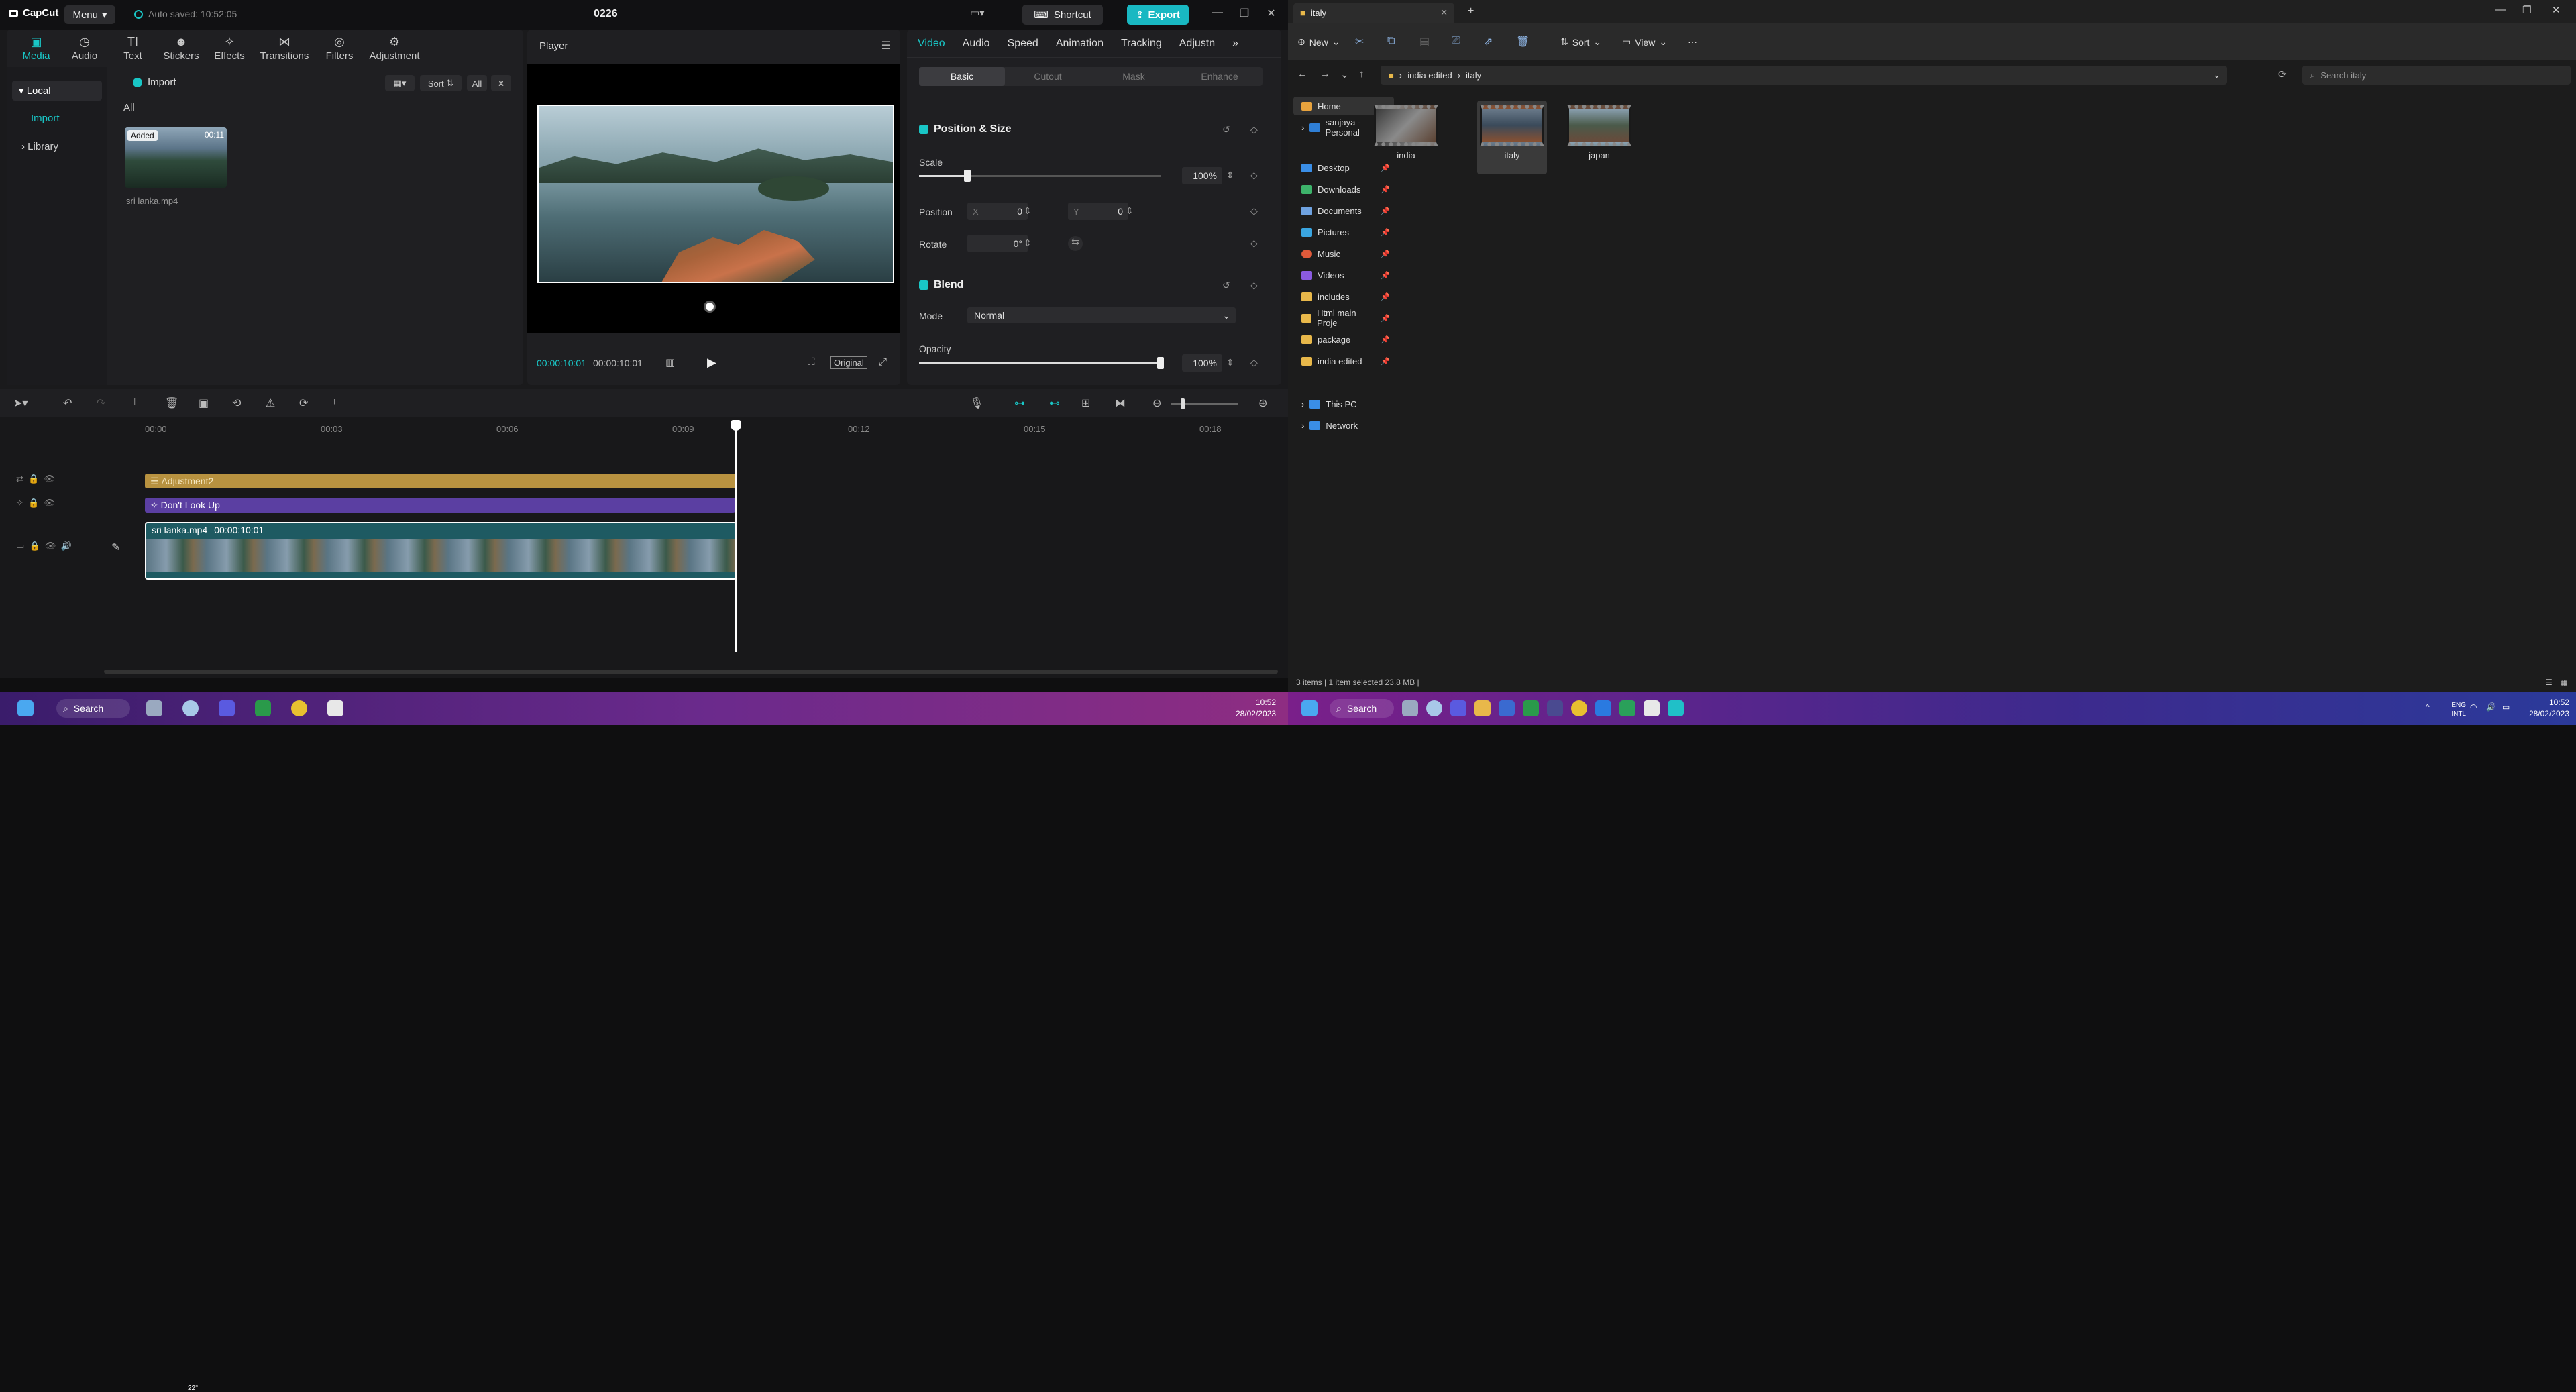 The width and height of the screenshot is (2576, 1392). What do you see at coordinates (303, 403) in the screenshot?
I see `mirror-icon: ⟳` at bounding box center [303, 403].